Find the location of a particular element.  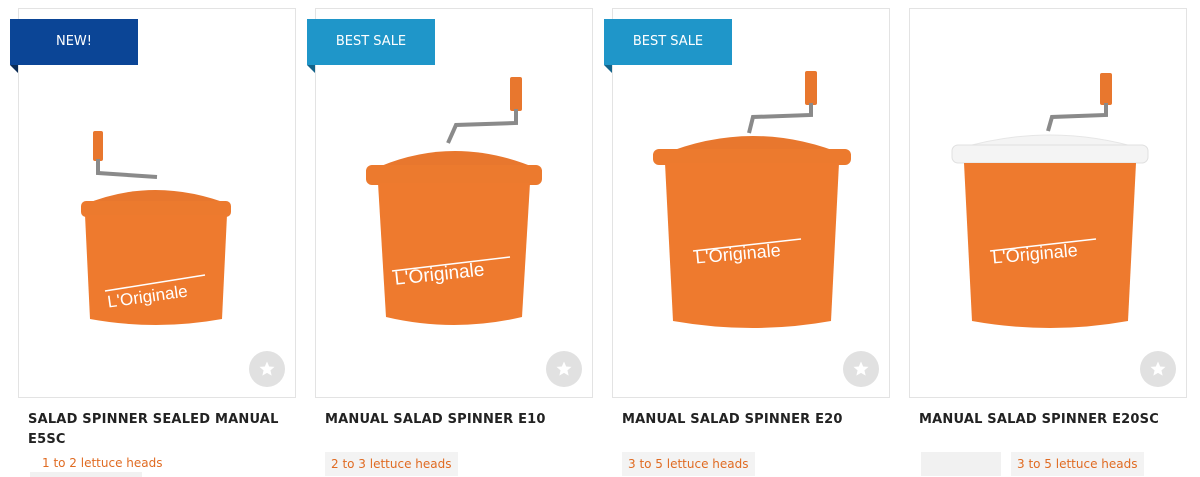

ribbon-badge-new: NEW! is located at coordinates (74, 46).